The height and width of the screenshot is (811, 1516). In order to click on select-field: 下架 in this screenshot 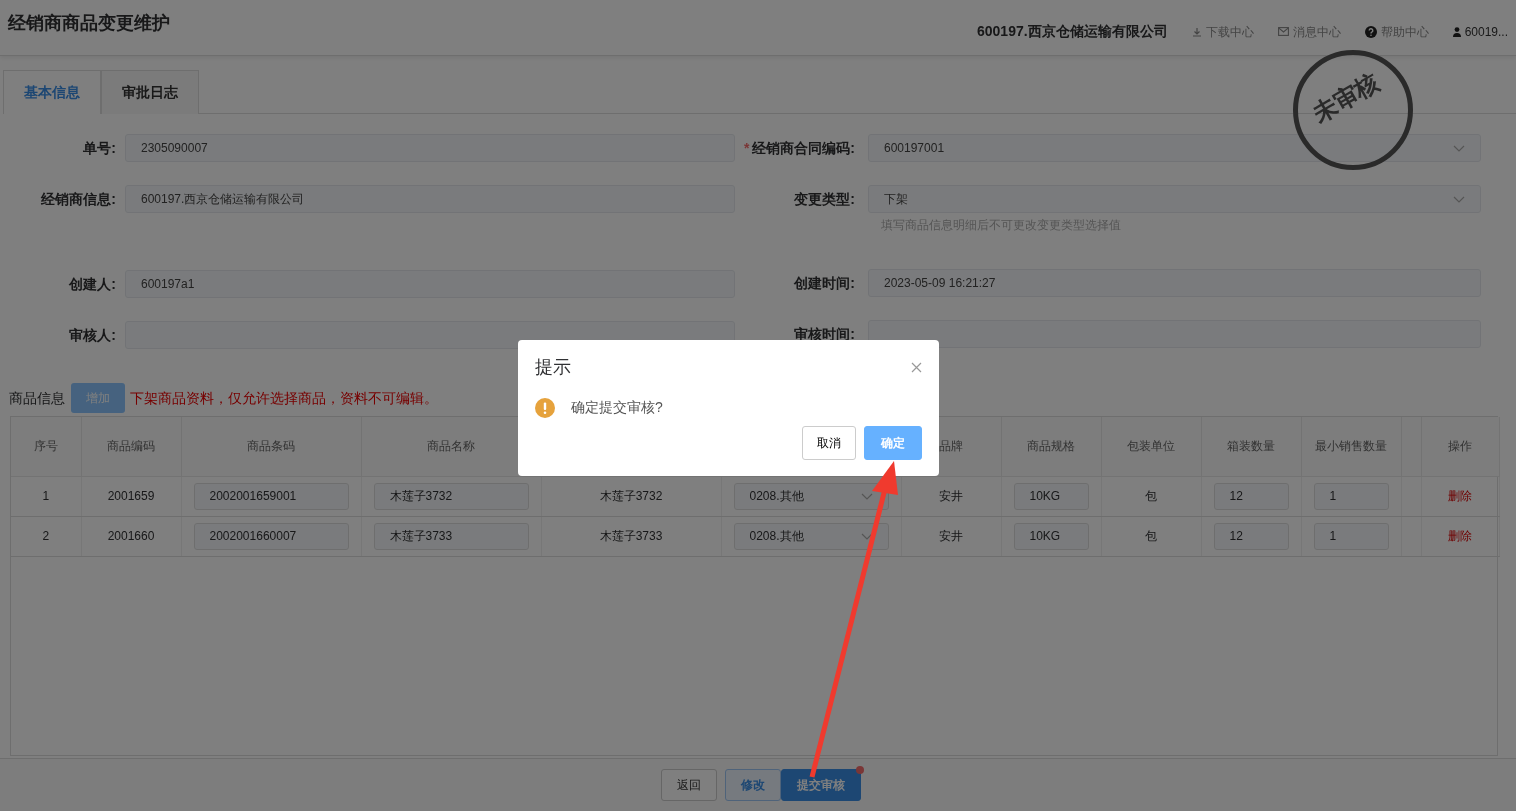, I will do `click(1174, 199)`.